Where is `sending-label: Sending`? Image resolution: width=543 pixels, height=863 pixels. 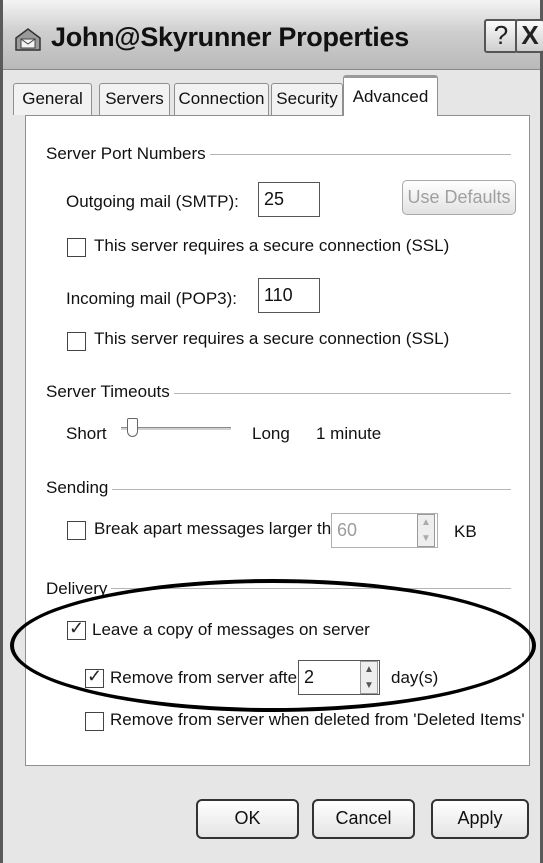
sending-label: Sending is located at coordinates (79, 488).